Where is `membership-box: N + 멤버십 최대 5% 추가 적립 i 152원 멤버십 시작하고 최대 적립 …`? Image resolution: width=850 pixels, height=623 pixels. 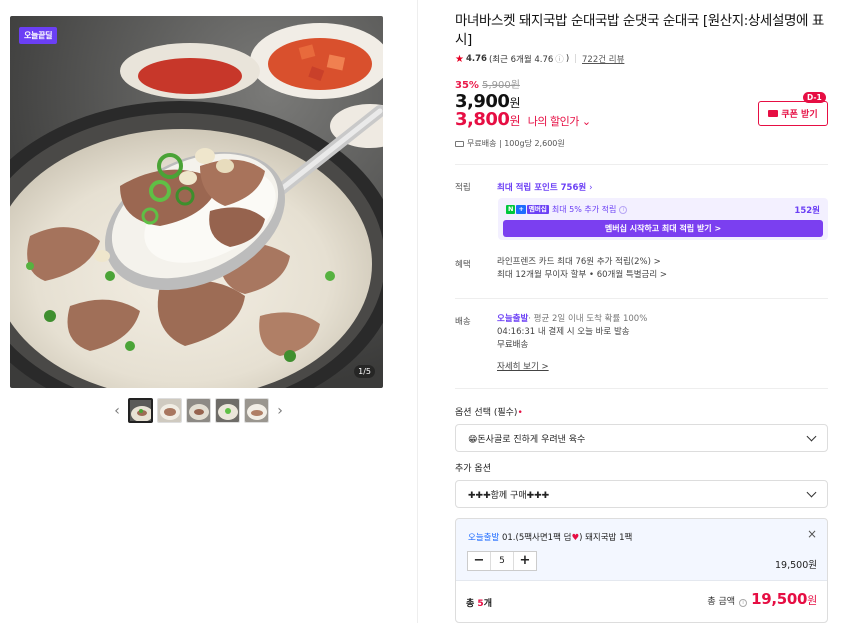
membership-box: N + 멤버십 최대 5% 추가 적립 i 152원 멤버십 시작하고 최대 적립 … is located at coordinates (663, 219).